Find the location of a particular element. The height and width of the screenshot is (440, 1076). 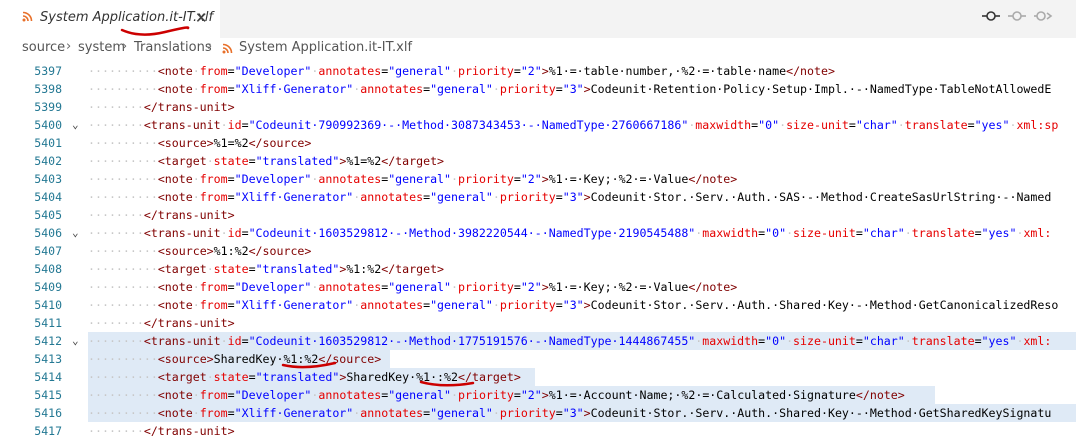

line-number: 5397 is located at coordinates (48, 71).